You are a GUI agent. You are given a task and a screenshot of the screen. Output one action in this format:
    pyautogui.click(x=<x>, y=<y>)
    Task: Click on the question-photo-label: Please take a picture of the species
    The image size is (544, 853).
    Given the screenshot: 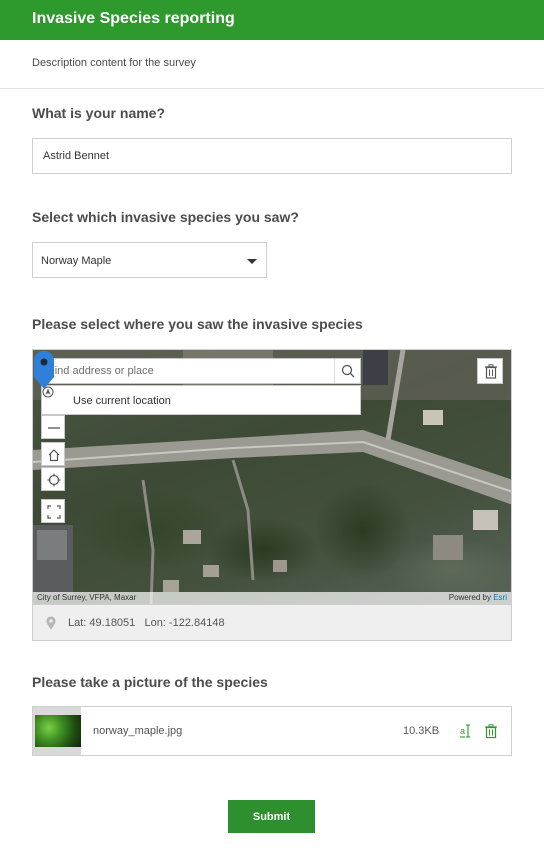 What is the action you would take?
    pyautogui.click(x=150, y=682)
    